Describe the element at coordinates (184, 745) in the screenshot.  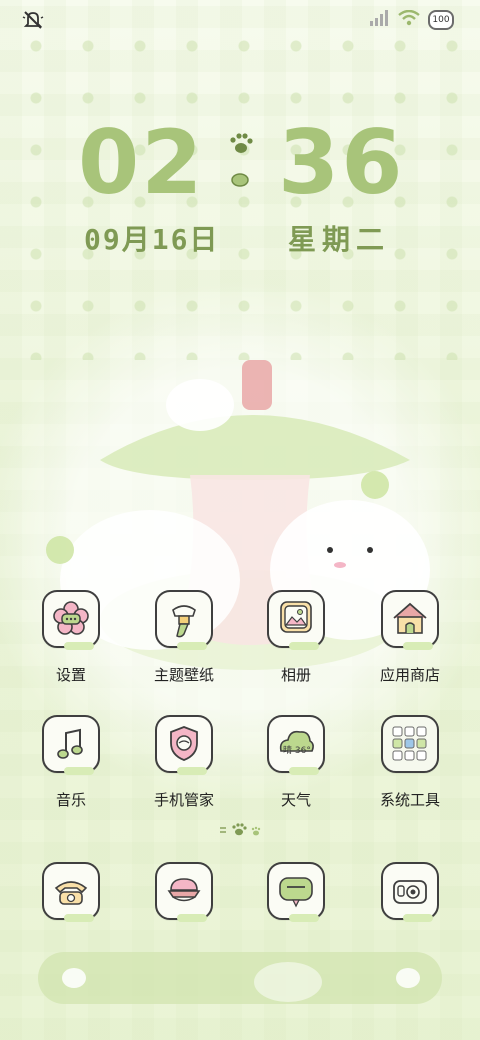
I see `shield-icon` at that location.